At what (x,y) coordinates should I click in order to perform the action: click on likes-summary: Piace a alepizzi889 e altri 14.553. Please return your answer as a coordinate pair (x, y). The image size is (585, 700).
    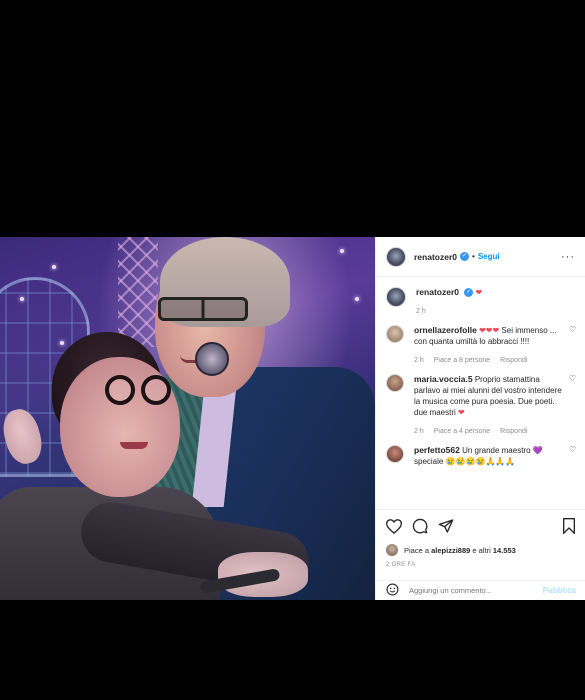
    Looking at the image, I should click on (481, 550).